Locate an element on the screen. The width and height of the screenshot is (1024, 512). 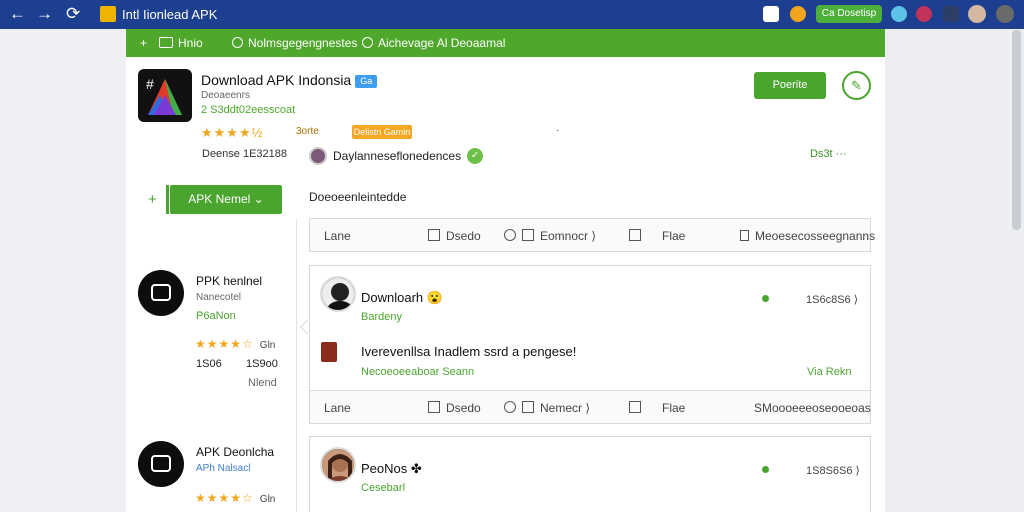
app-title-text: Download APK Indonsia is located at coordinates (276, 80).